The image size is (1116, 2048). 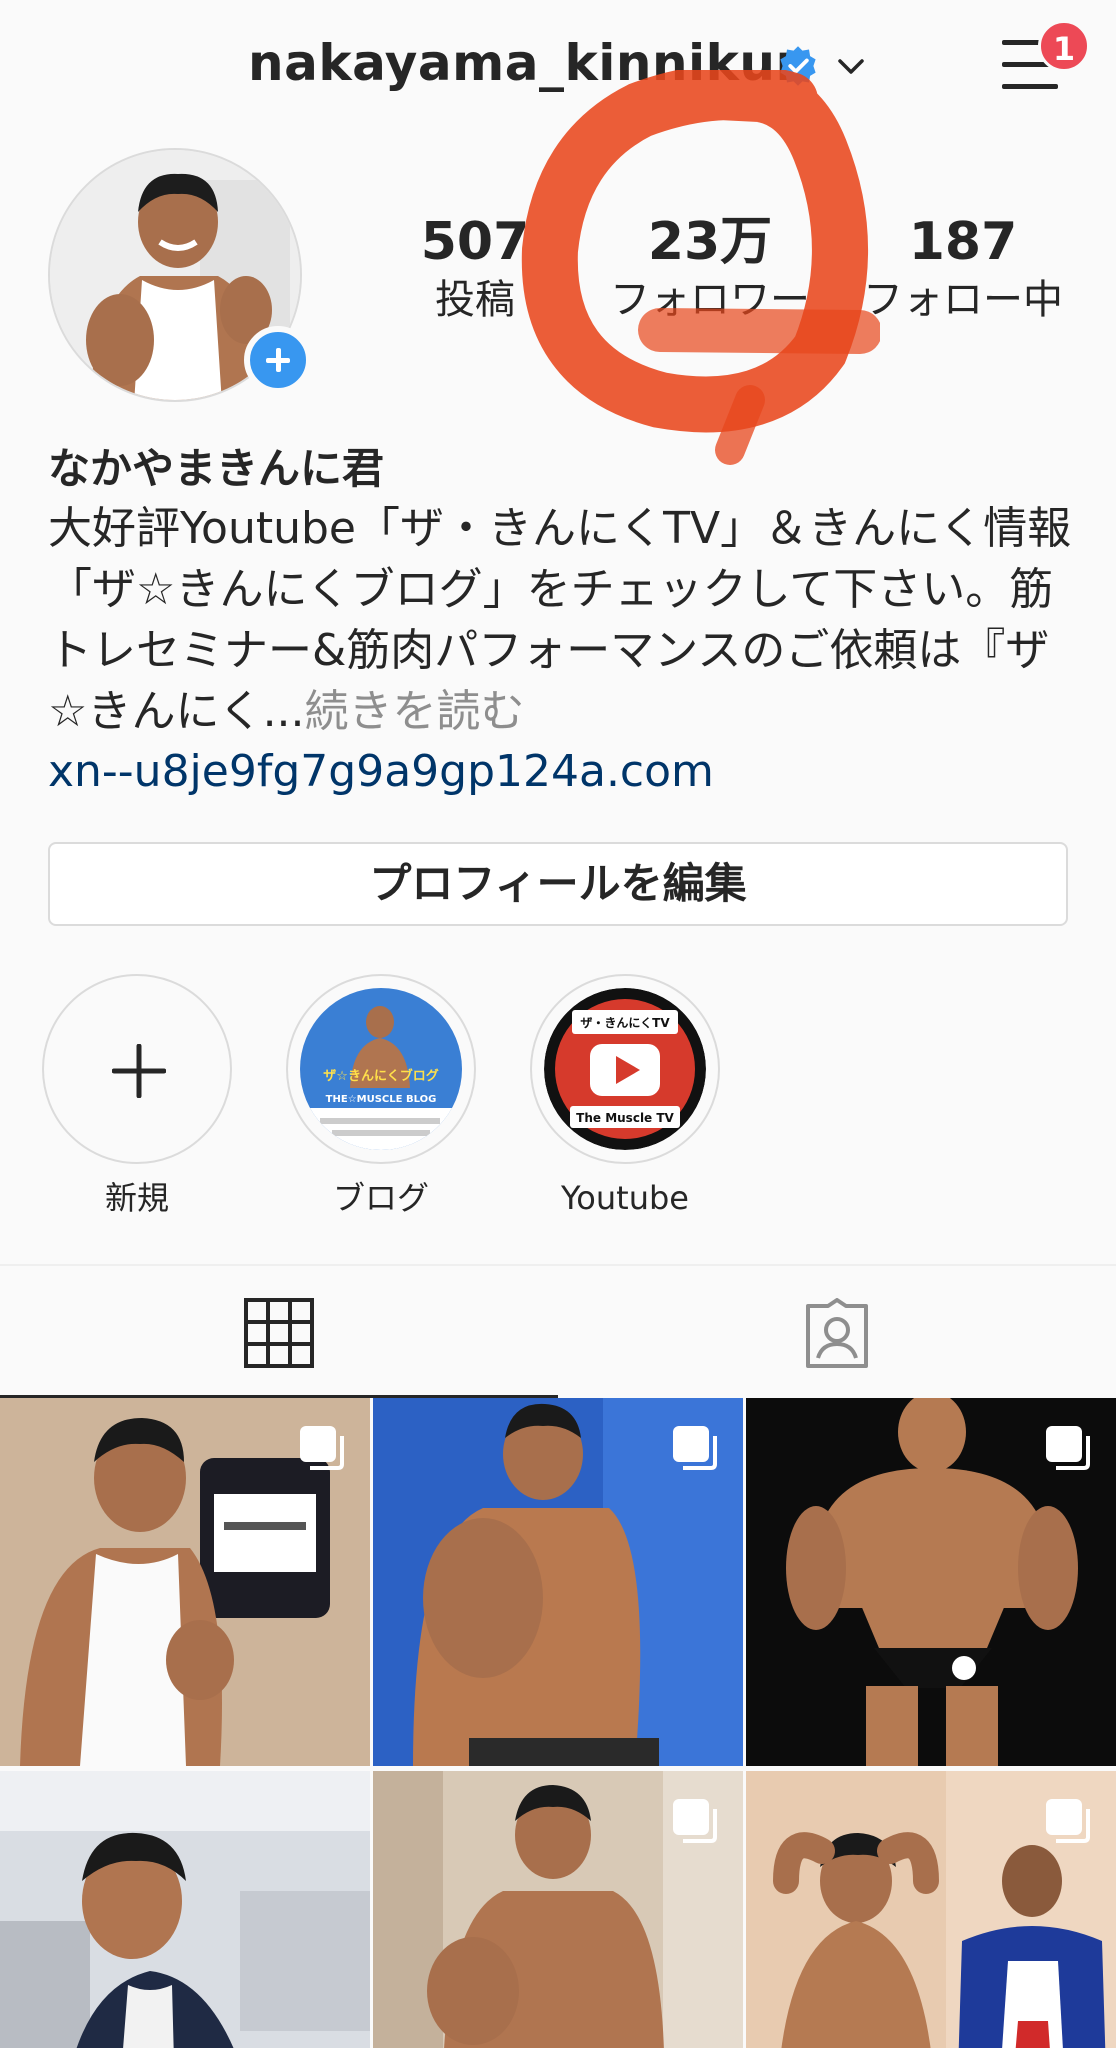 What do you see at coordinates (625, 1023) in the screenshot?
I see `youtube-cover-title: ザ・きんにくTV` at bounding box center [625, 1023].